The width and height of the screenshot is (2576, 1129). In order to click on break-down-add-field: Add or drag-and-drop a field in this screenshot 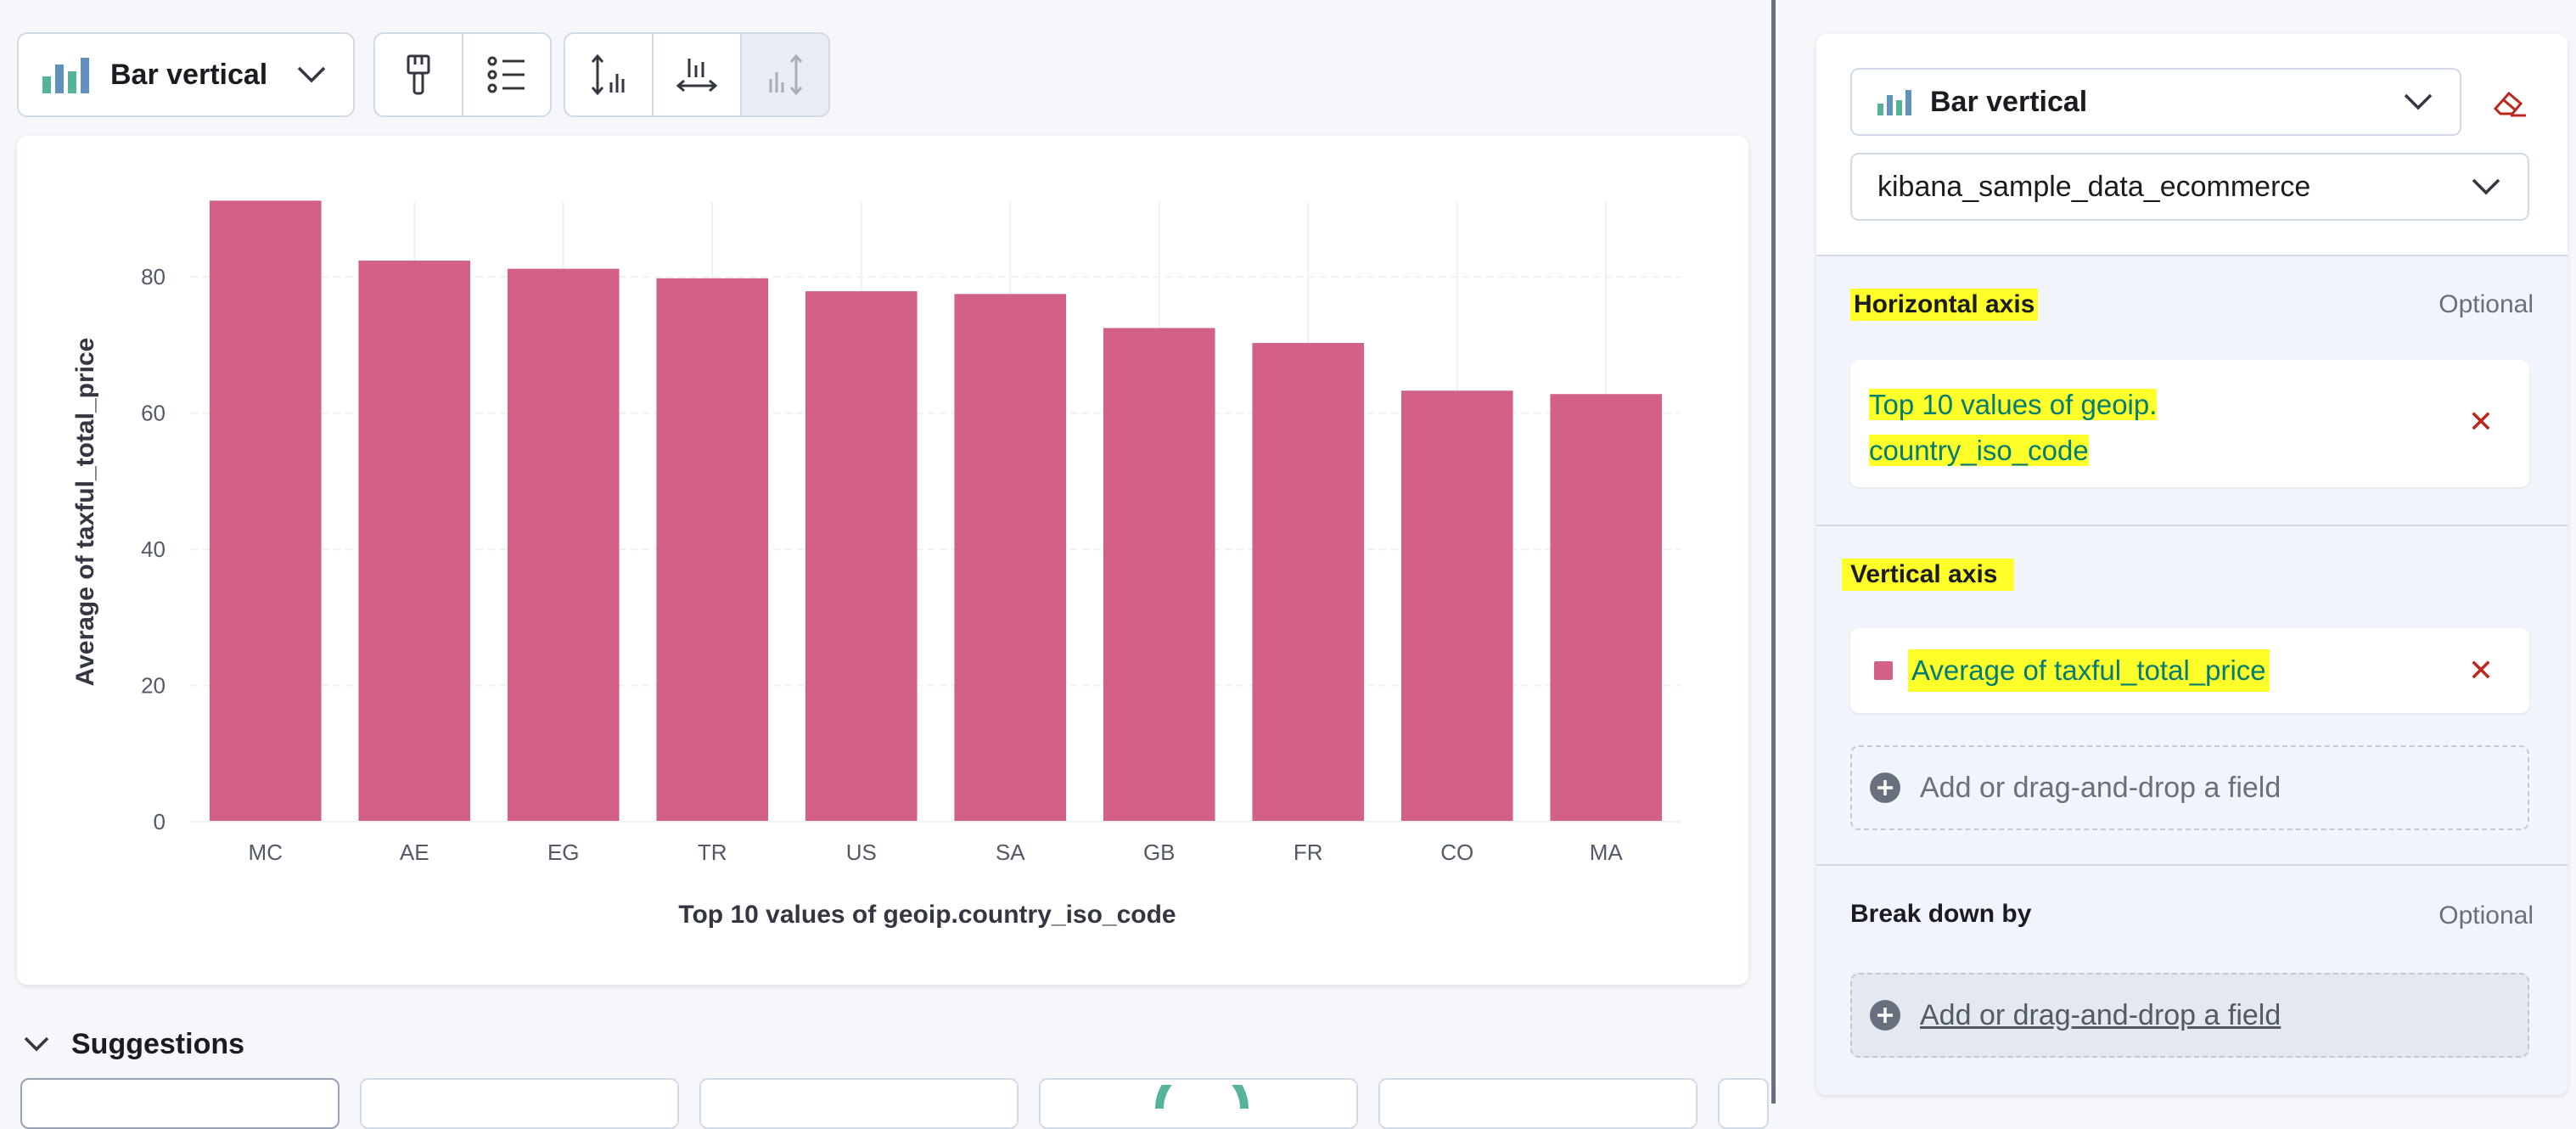, I will do `click(2189, 1015)`.